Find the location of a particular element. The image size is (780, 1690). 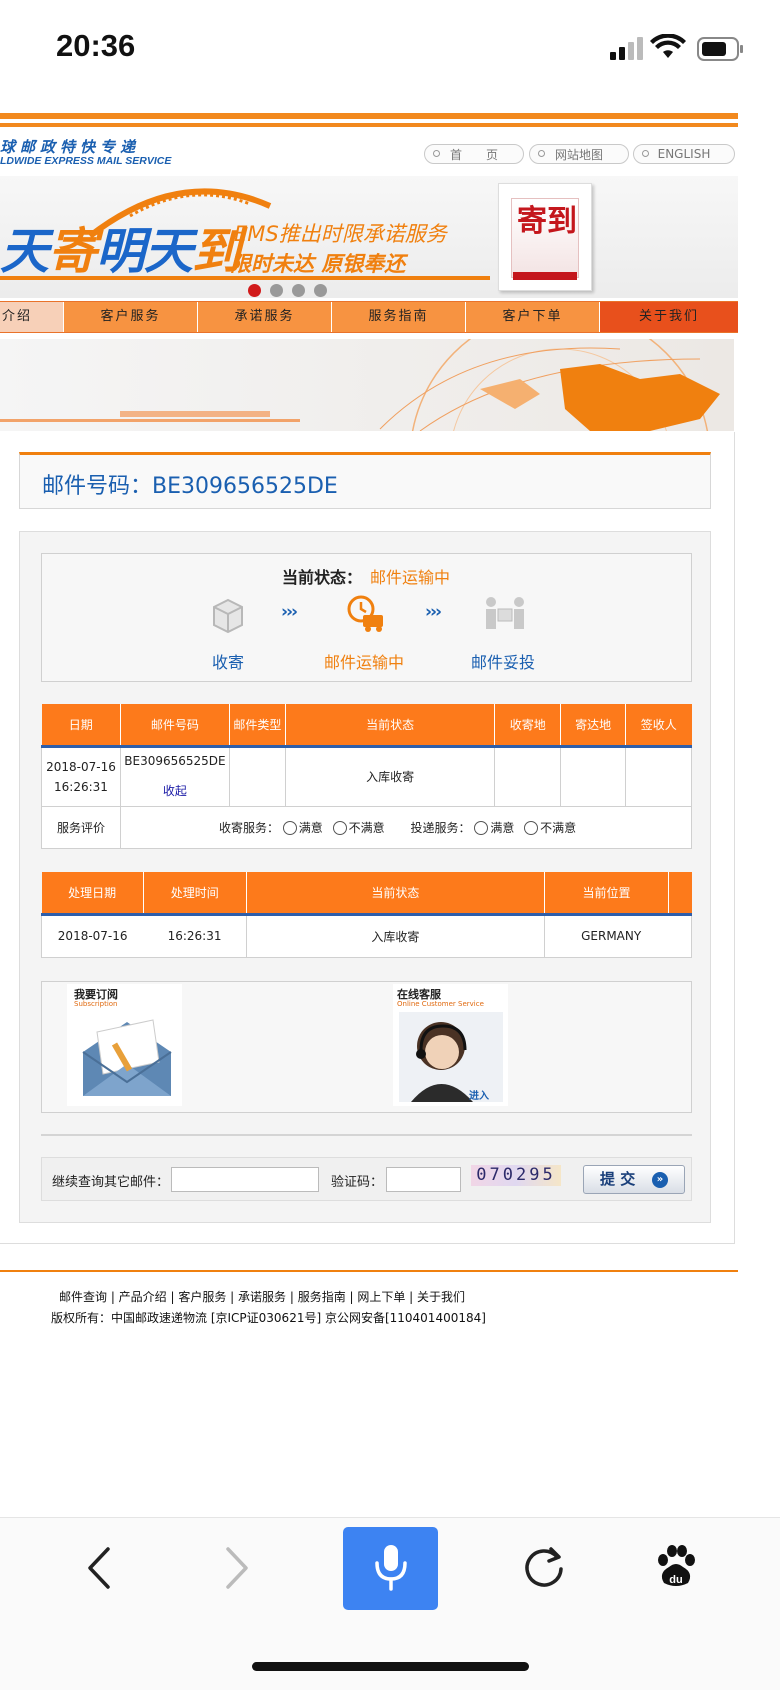

cell-process-date: 2018-07-16 is located at coordinates (92, 935).